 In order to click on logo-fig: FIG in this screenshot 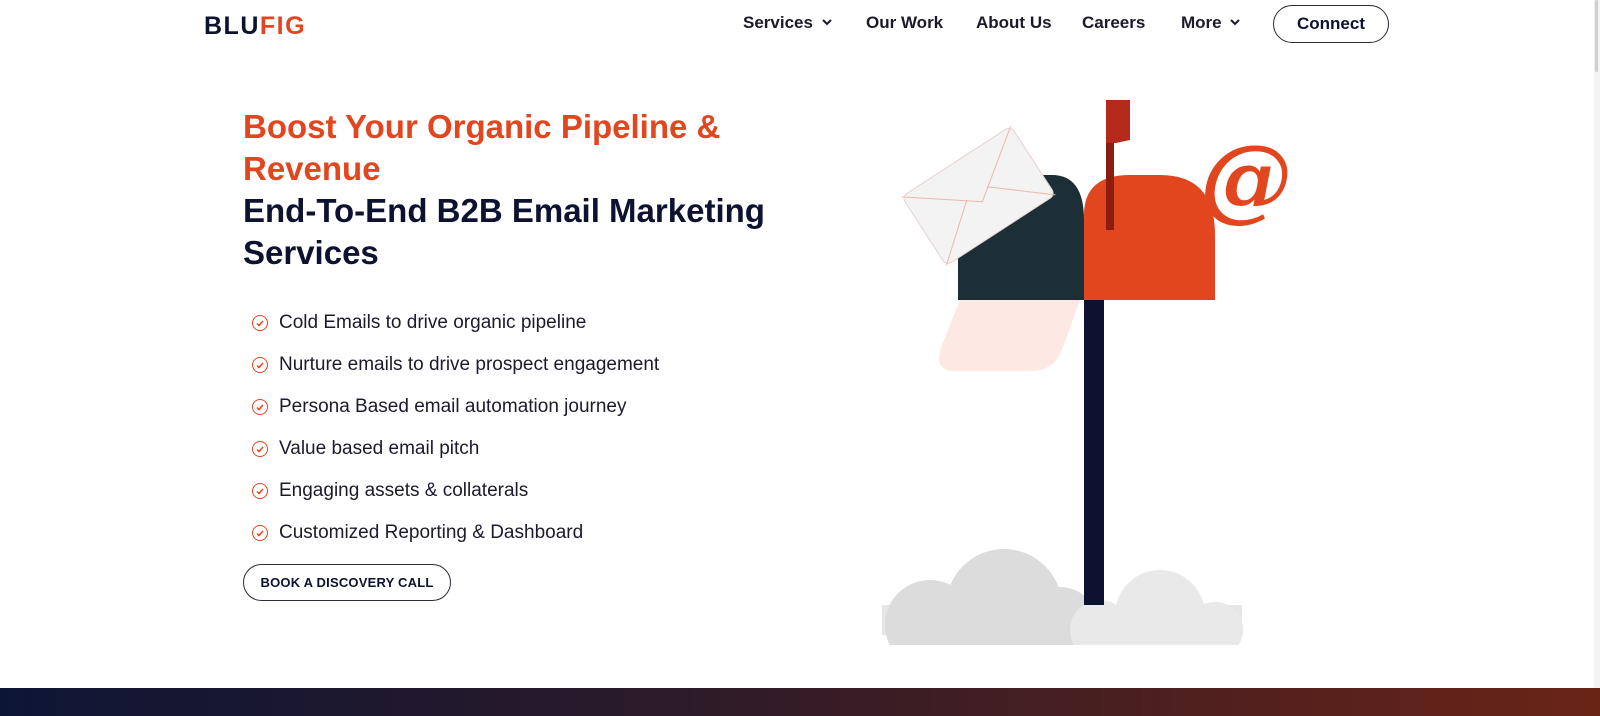, I will do `click(283, 26)`.